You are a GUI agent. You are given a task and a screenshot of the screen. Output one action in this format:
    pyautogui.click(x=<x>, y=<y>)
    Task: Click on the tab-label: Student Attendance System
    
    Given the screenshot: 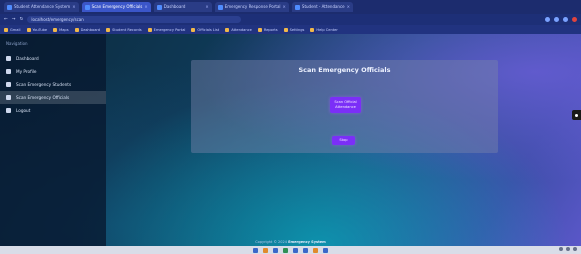 What is the action you would take?
    pyautogui.click(x=42, y=6)
    